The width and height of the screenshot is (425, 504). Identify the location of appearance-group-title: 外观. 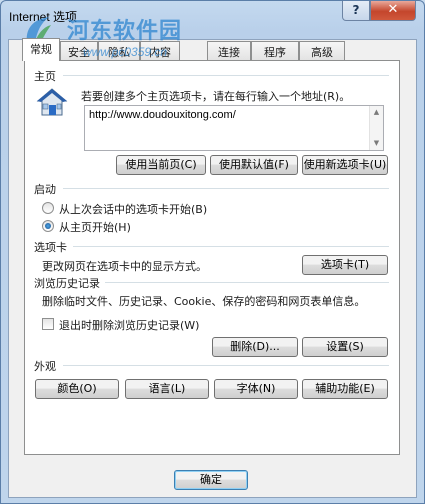
(45, 366).